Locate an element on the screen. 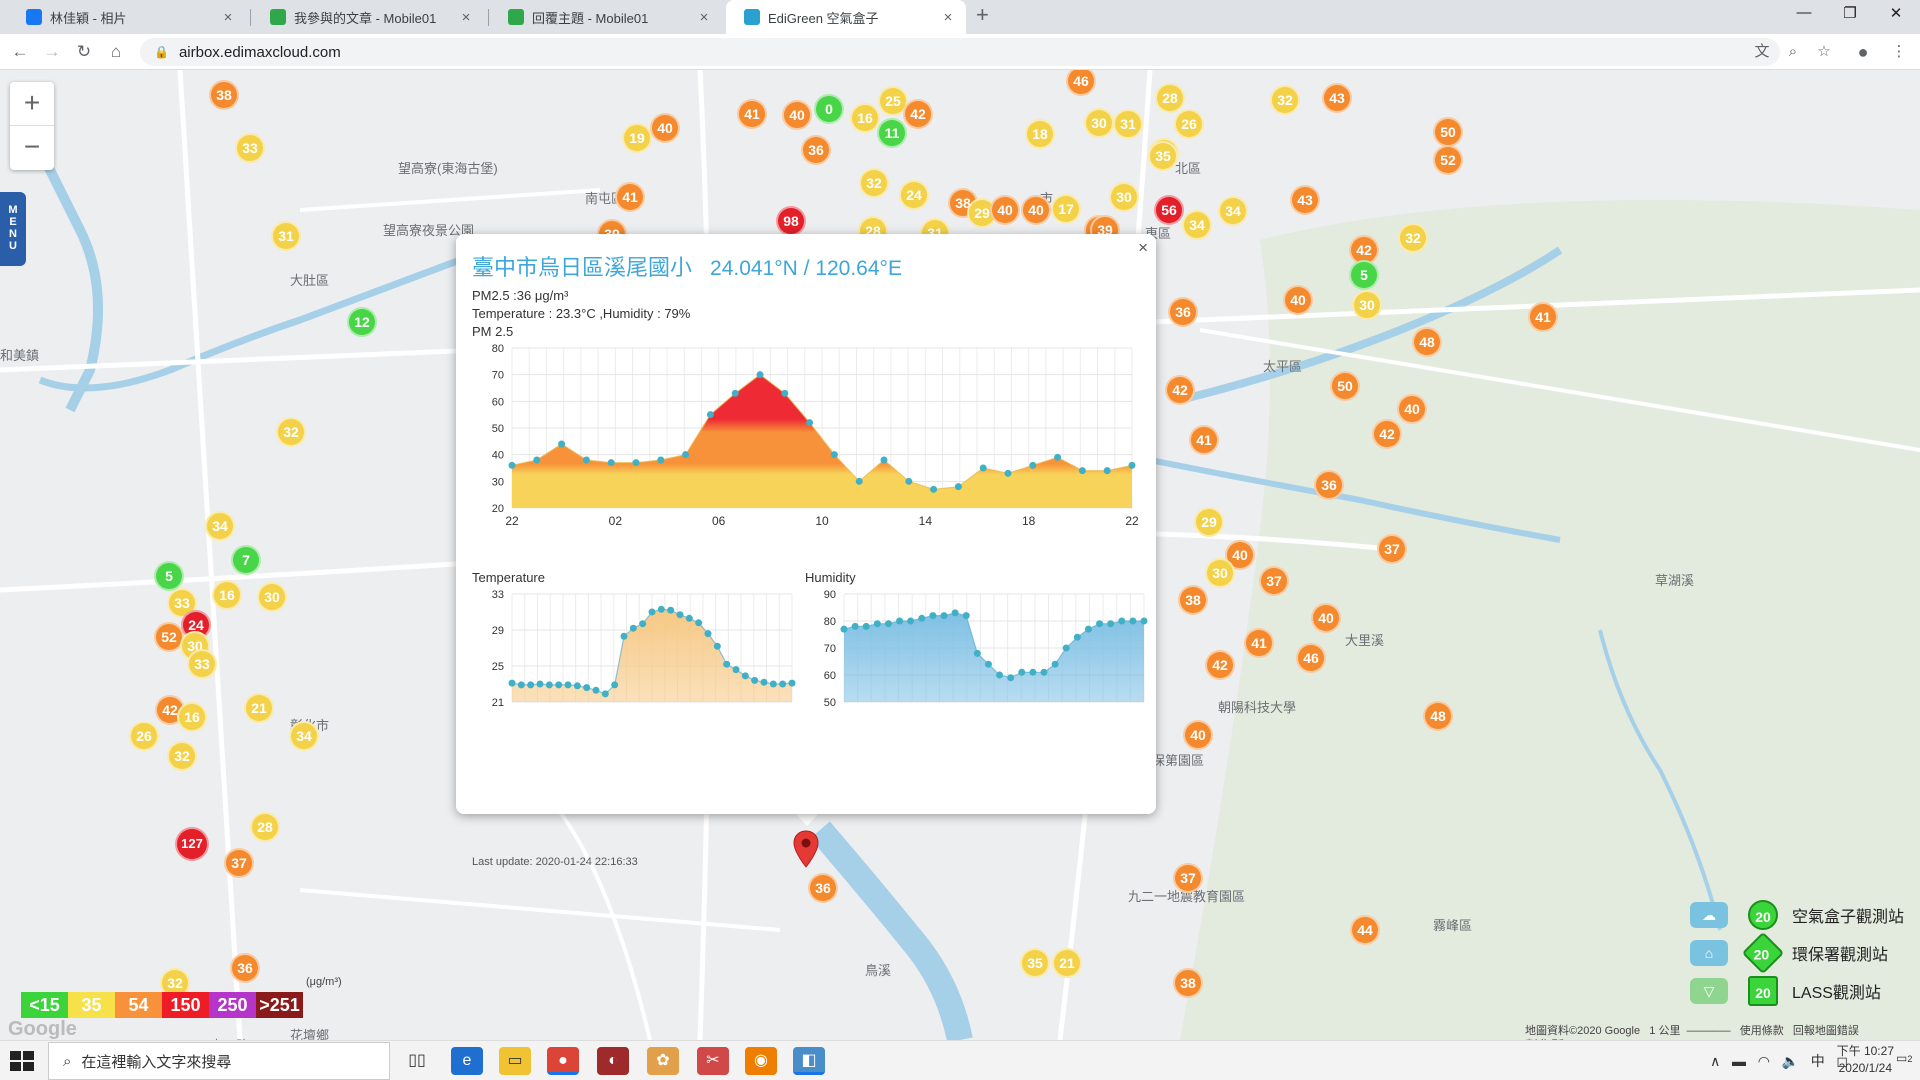  profile-icon: ● is located at coordinates (1863, 52).